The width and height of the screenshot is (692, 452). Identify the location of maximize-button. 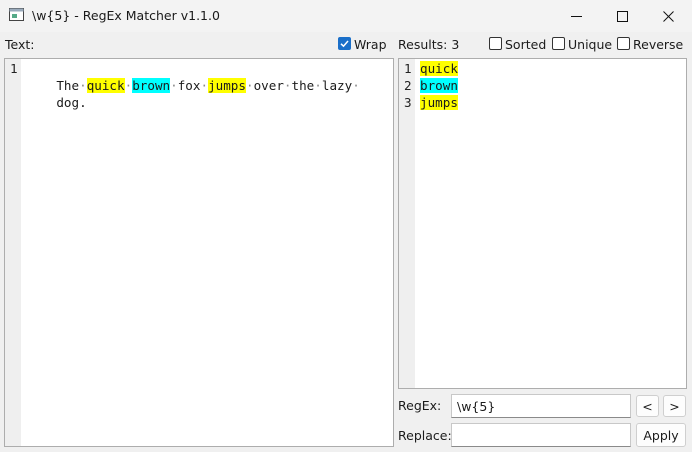
(622, 16).